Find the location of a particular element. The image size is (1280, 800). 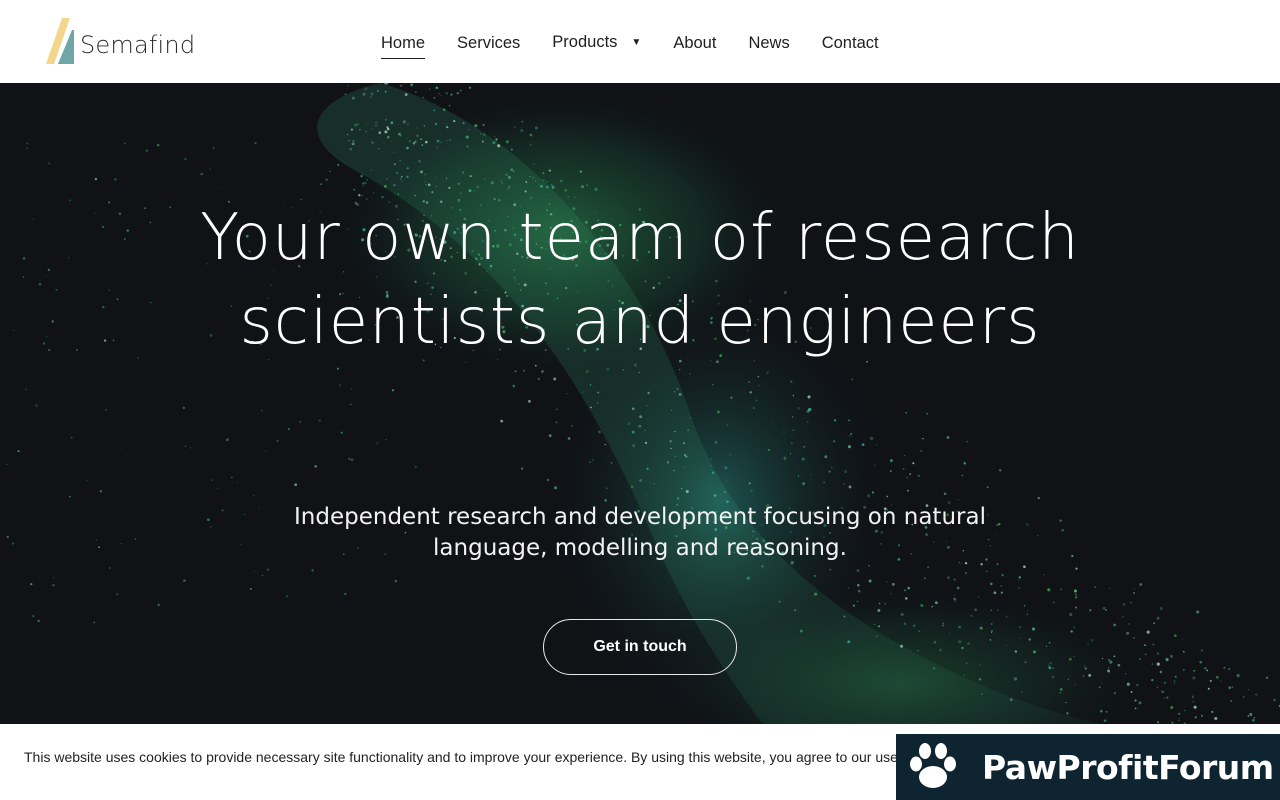

nav-products: Products ▼ is located at coordinates (596, 42).